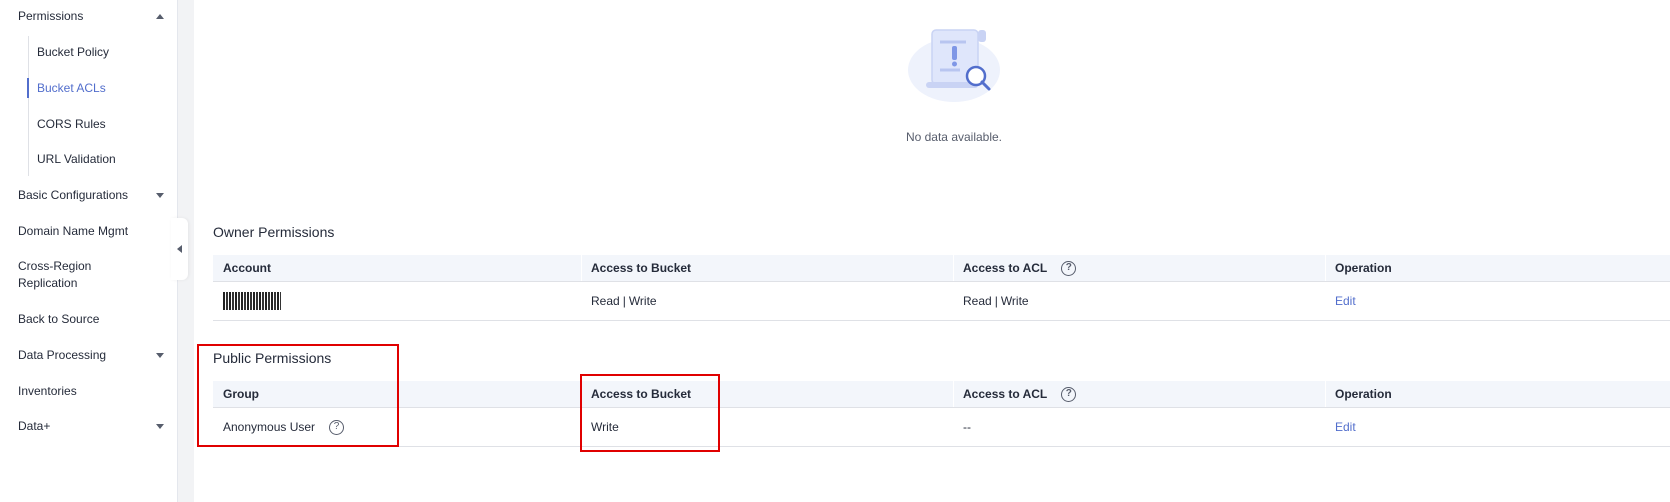  I want to click on menu-domain-name-mgmt: Domain Name Mgmt, so click(93, 231).